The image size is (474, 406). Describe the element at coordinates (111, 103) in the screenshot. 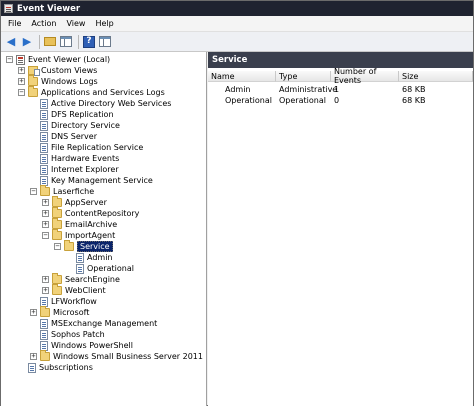

I see `tree-node-label: Active Directory Web Services` at that location.